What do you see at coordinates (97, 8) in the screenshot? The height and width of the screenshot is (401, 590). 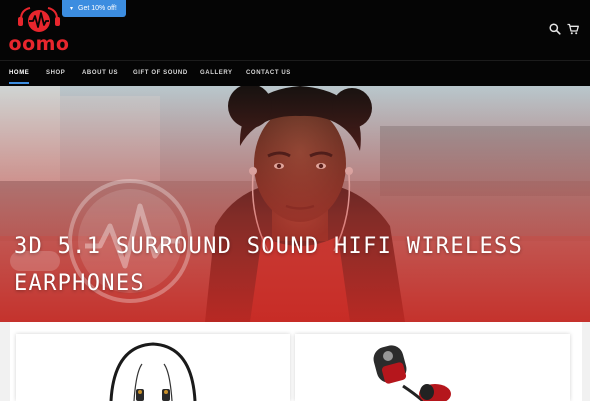 I see `discount-tab-label: Get 10% off!` at bounding box center [97, 8].